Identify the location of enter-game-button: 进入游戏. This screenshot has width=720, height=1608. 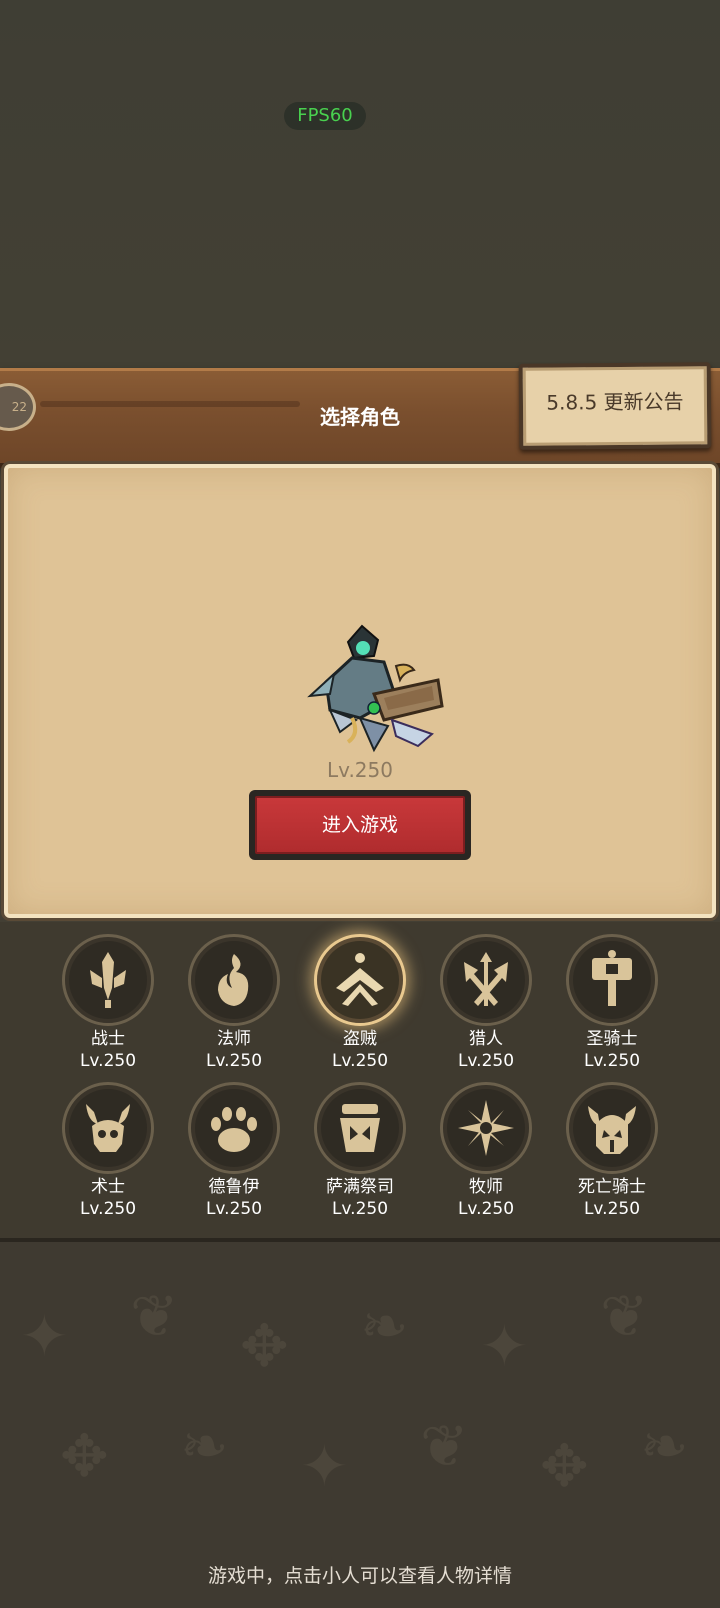
(360, 825).